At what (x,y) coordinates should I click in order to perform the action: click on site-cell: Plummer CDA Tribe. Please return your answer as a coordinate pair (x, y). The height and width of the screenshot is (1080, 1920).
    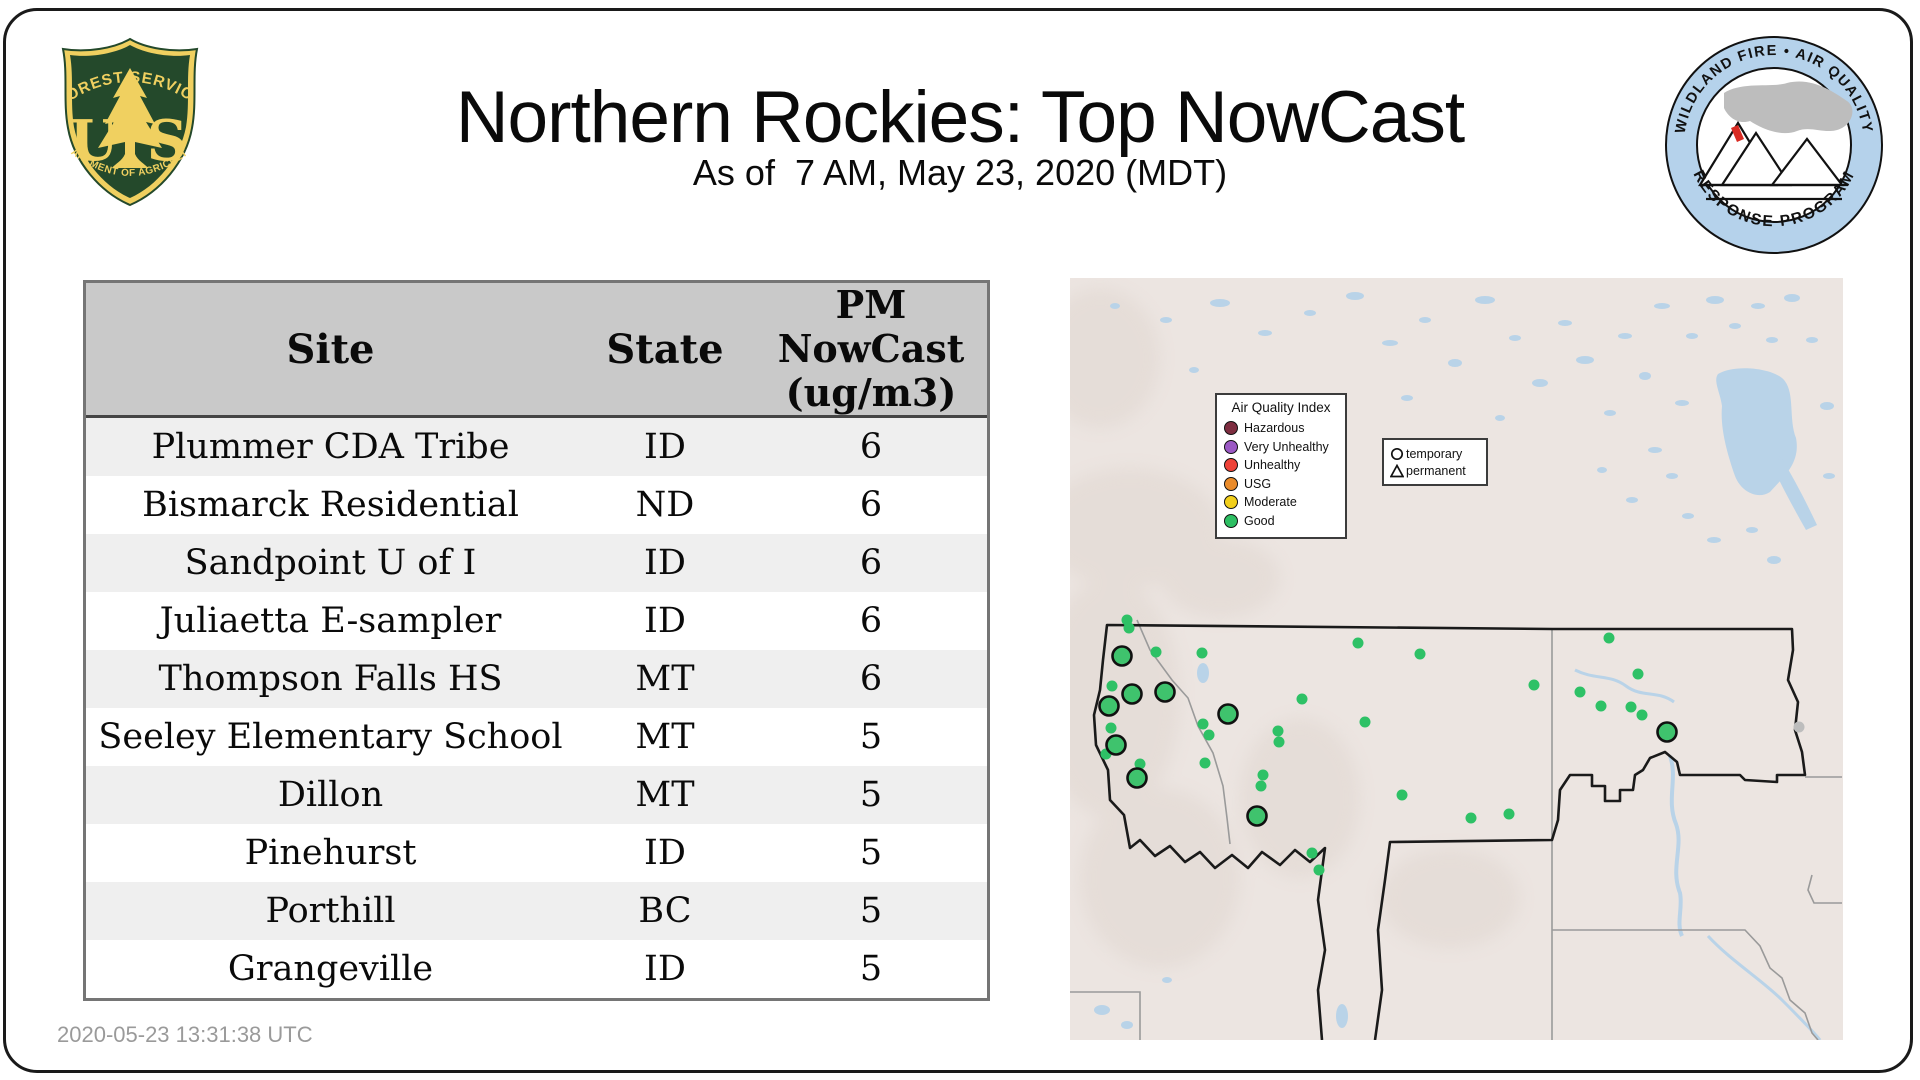
    Looking at the image, I should click on (330, 447).